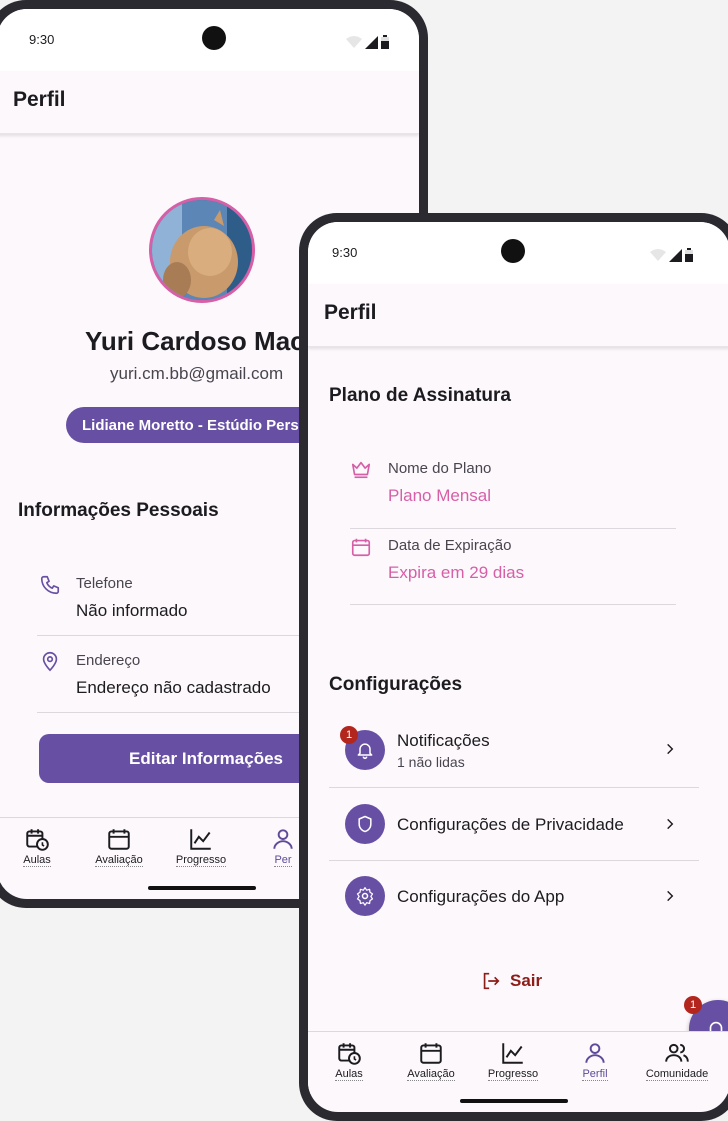 Image resolution: width=728 pixels, height=1121 pixels. What do you see at coordinates (118, 510) in the screenshot?
I see `personal-info-title: Informações Pessoais` at bounding box center [118, 510].